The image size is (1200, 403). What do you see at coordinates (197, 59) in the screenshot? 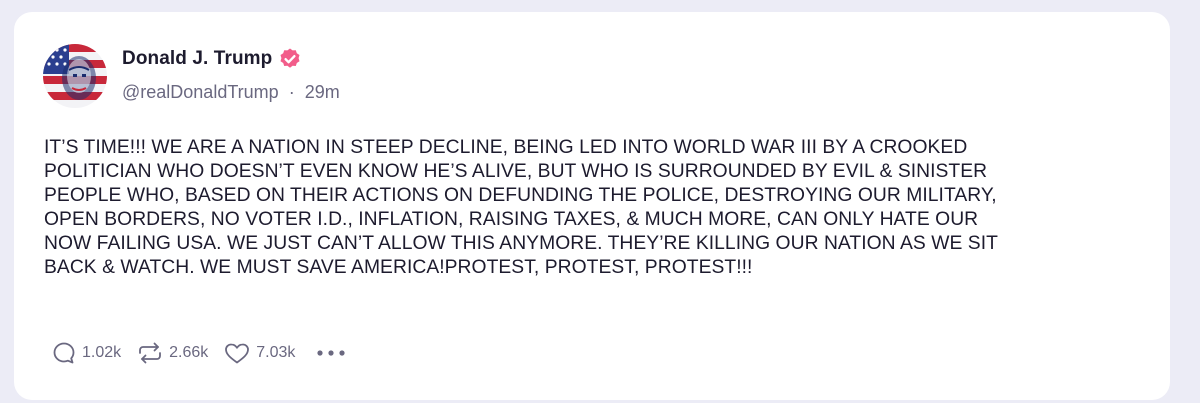
I see `author-name: Donald J. Trump` at bounding box center [197, 59].